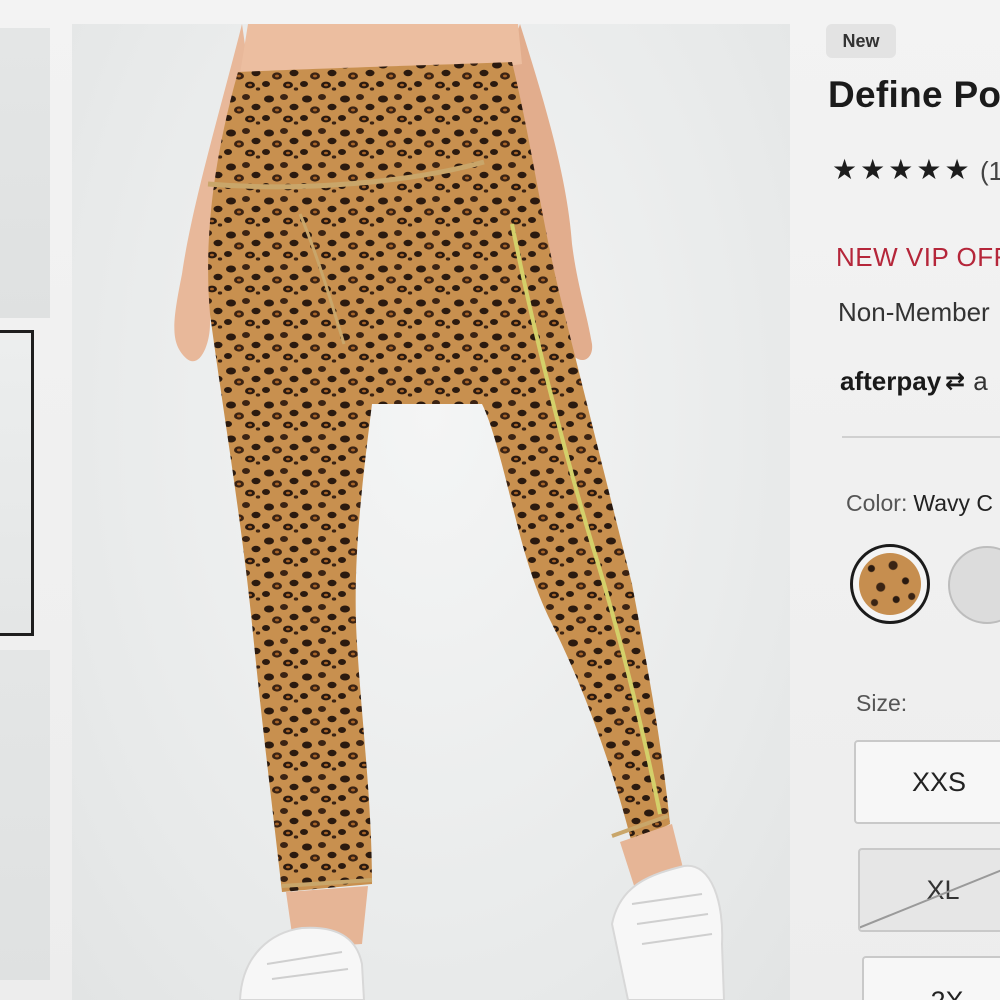  I want to click on section-divider, so click(921, 437).